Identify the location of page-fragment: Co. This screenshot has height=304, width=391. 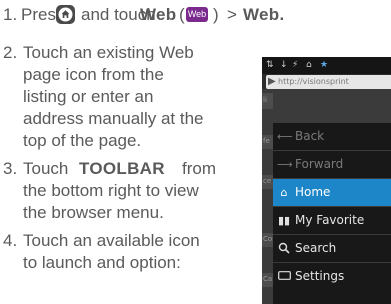
(267, 240).